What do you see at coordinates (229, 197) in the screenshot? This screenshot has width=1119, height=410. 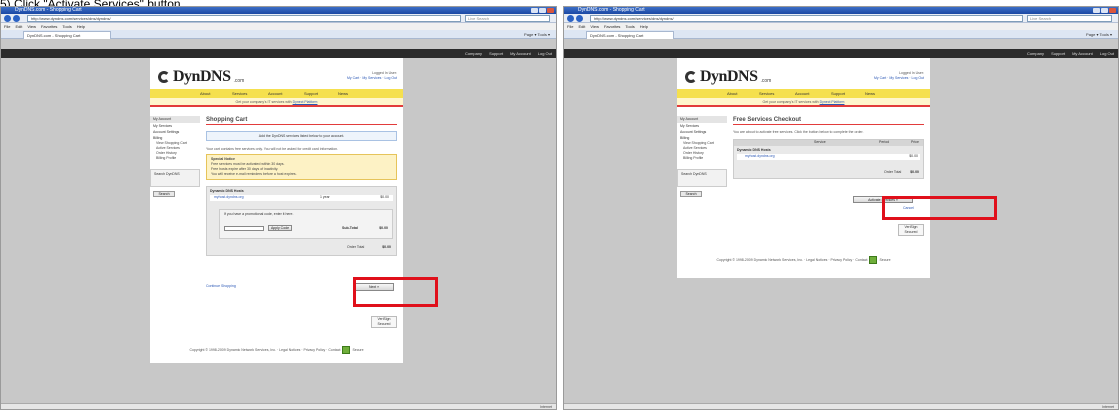 I see `cart-item-link: myhost.dyndns.org` at bounding box center [229, 197].